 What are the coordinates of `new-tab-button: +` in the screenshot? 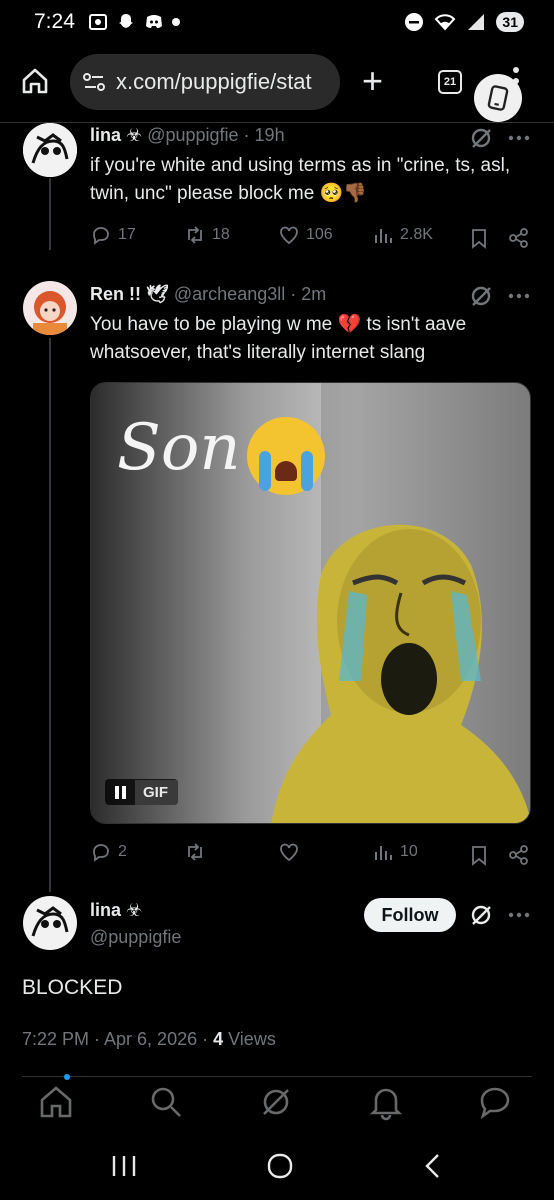 It's located at (372, 81).